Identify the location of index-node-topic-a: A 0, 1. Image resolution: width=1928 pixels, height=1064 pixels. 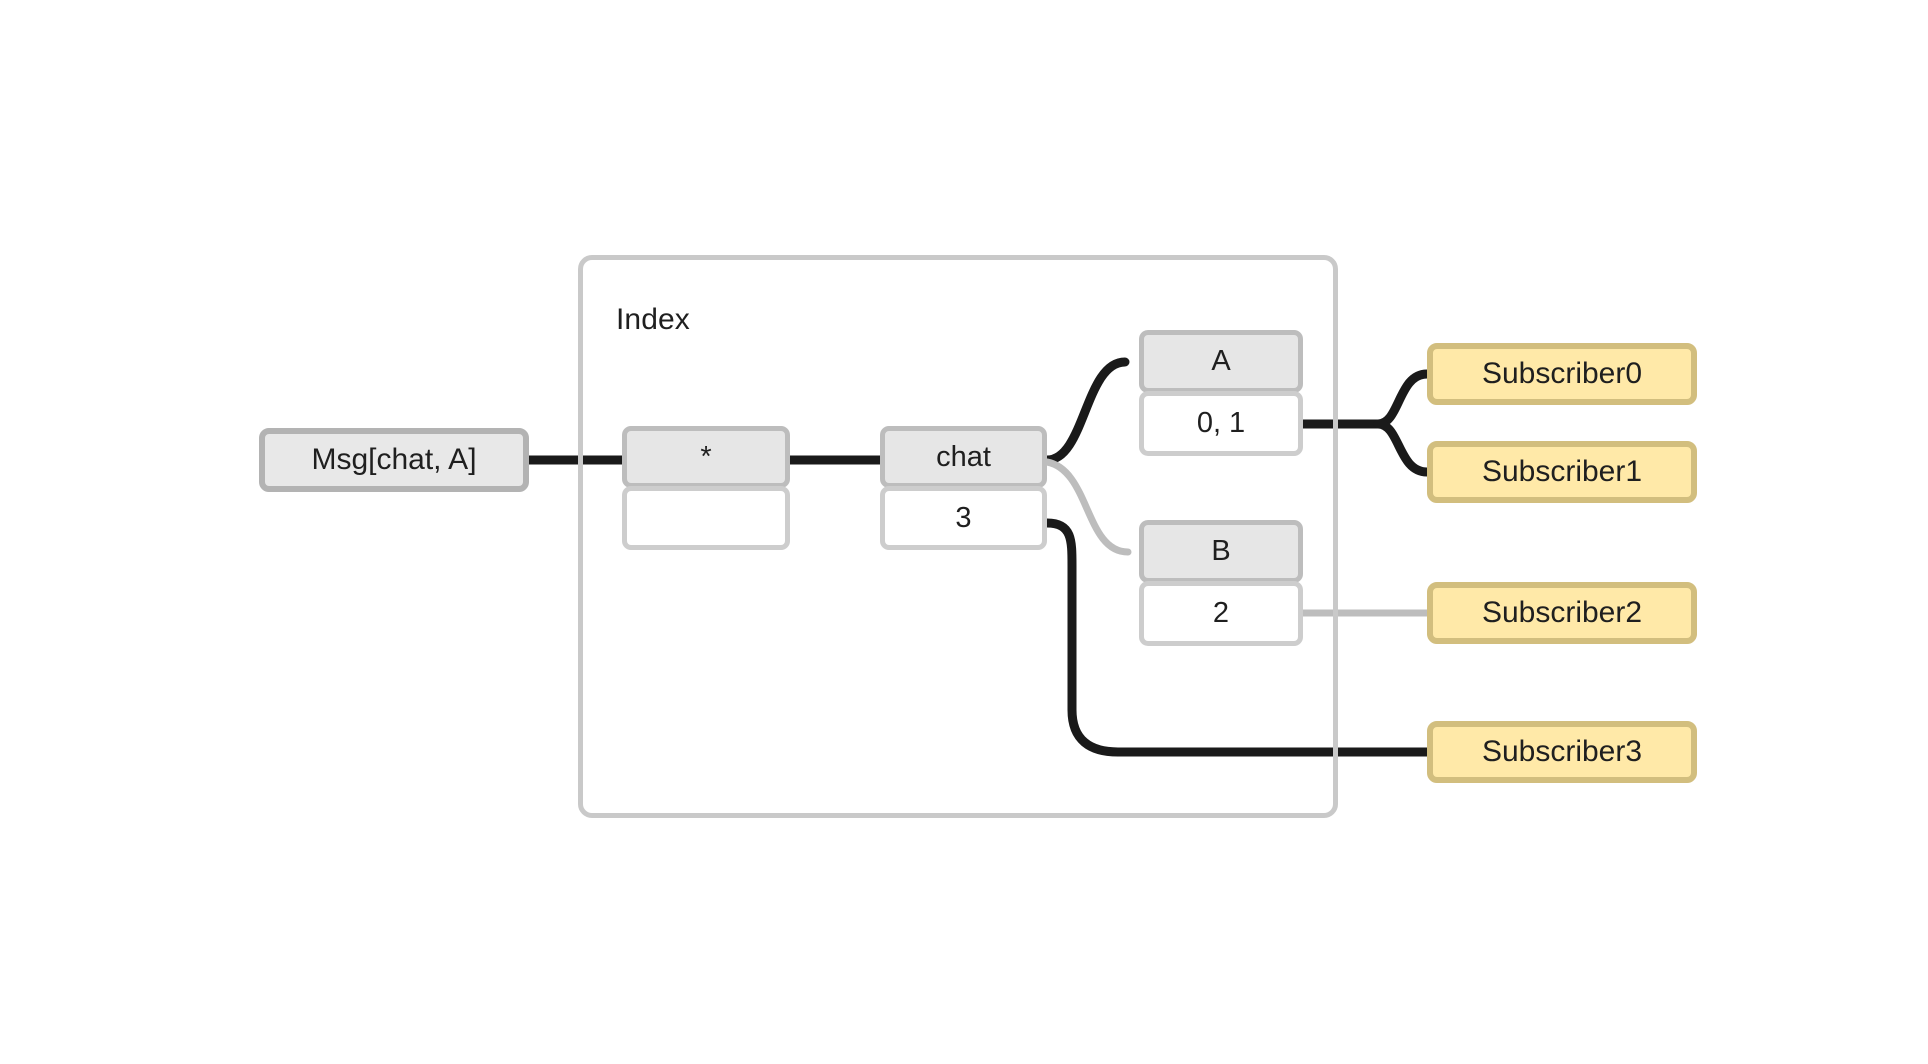
(1221, 393).